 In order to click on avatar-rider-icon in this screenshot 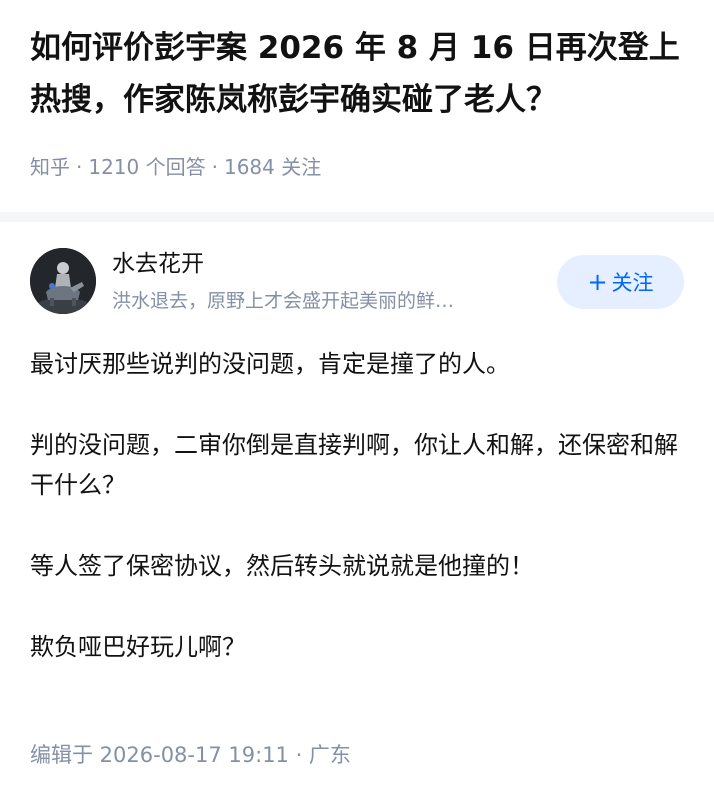, I will do `click(63, 281)`.